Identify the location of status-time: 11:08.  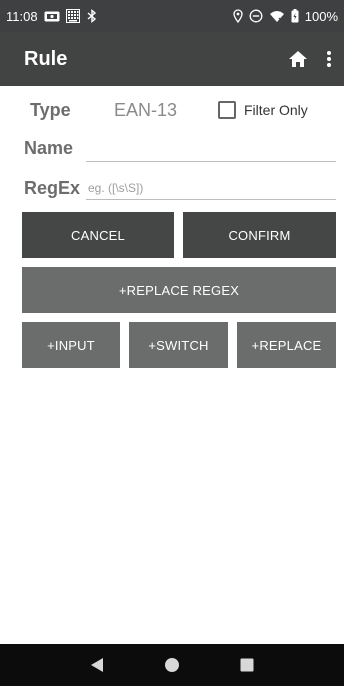
(22, 16).